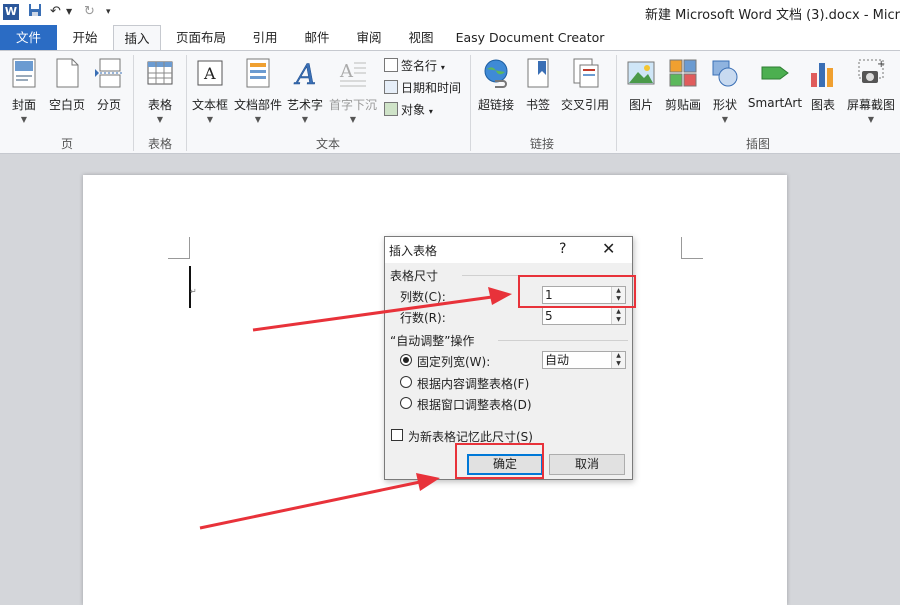 This screenshot has width=900, height=605. Describe the element at coordinates (319, 501) in the screenshot. I see `arrow-to-ok` at that location.